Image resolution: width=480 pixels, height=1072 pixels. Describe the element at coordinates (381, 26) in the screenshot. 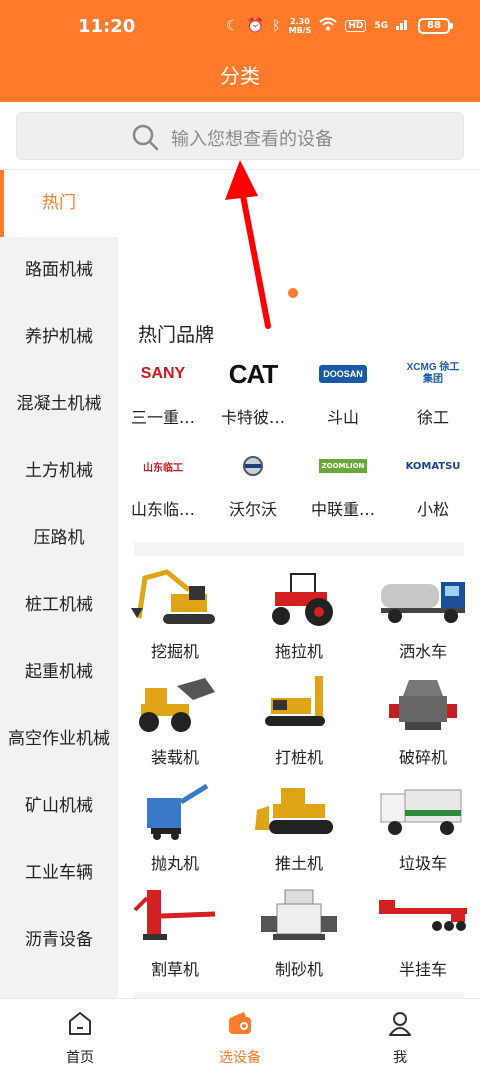

I see `signal-icon: 5G` at that location.